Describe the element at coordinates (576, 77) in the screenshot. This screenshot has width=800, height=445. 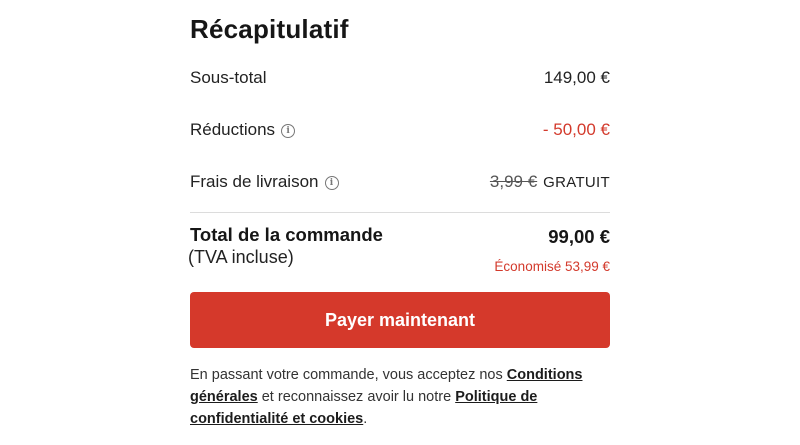
I see `subtotal-value: 149,00 €` at that location.